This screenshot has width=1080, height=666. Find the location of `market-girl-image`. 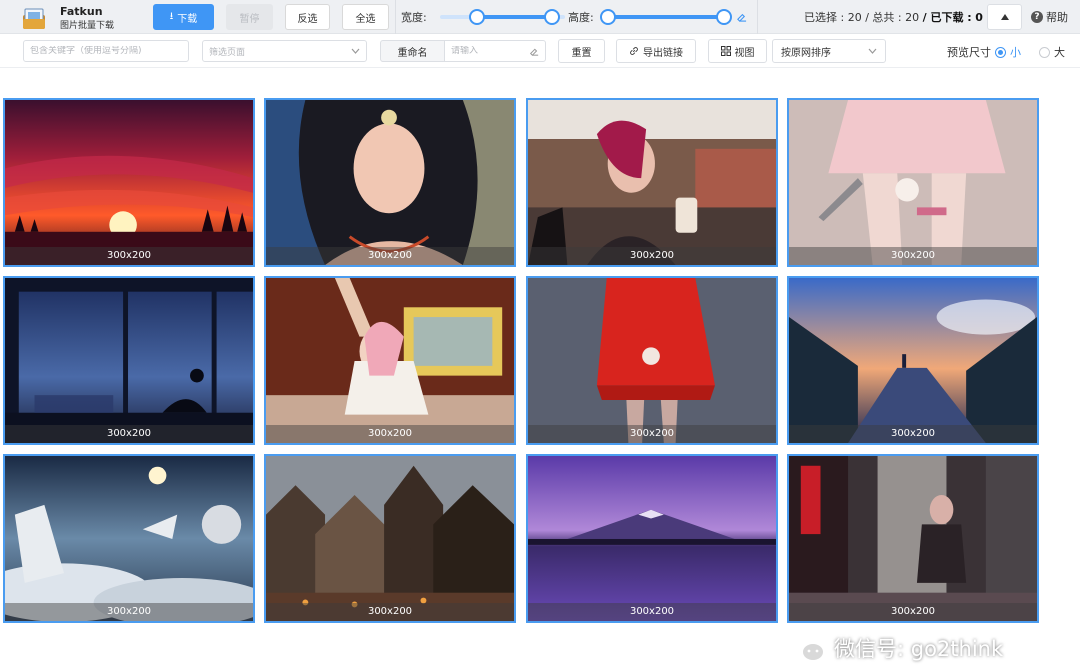

market-girl-image is located at coordinates (652, 182).